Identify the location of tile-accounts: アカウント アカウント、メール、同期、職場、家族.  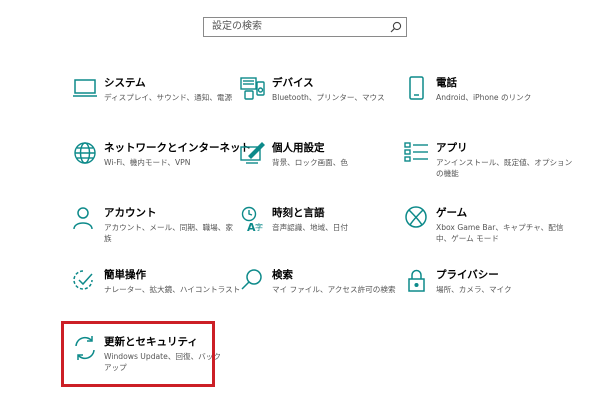
(162, 236).